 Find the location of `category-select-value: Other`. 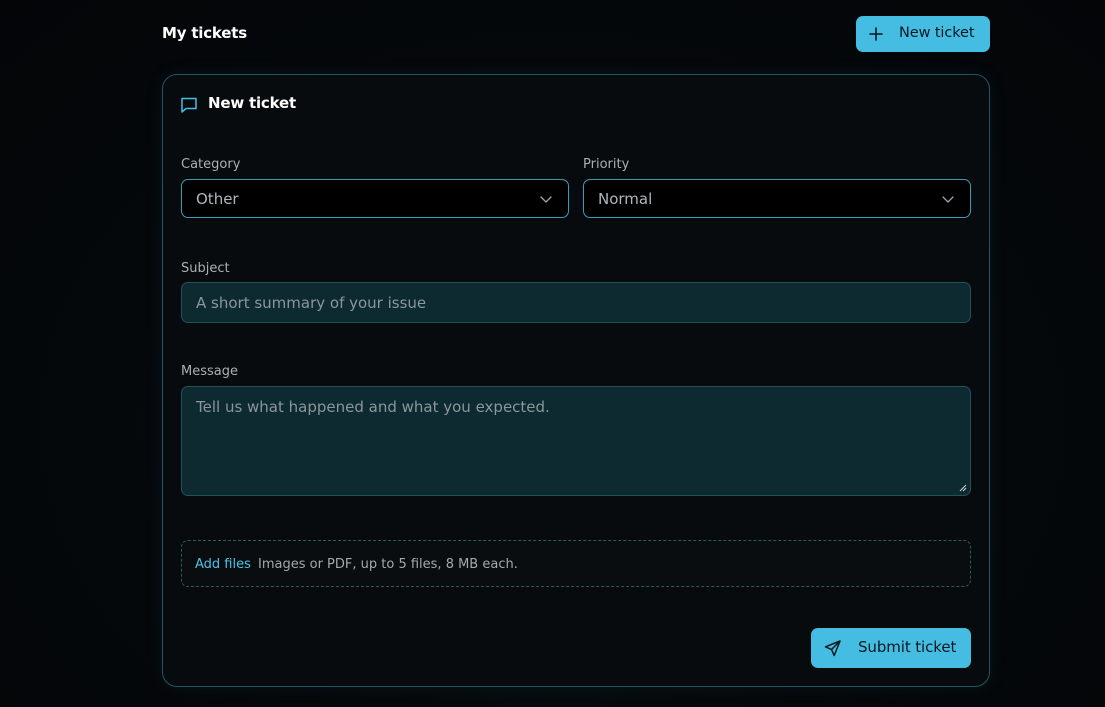

category-select-value: Other is located at coordinates (217, 199).